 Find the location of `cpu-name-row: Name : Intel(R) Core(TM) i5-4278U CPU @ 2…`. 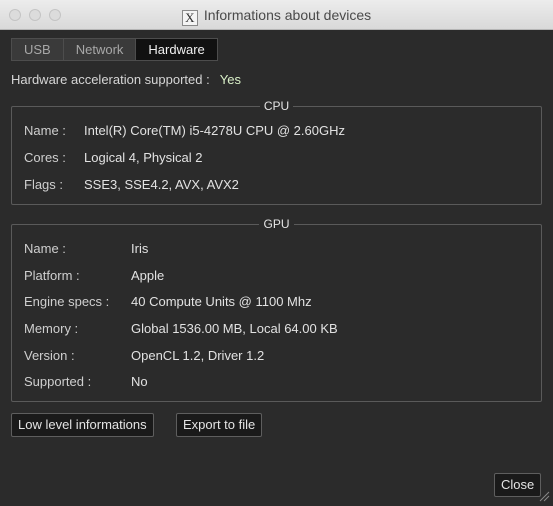

cpu-name-row: Name : Intel(R) Core(TM) i5-4278U CPU @ 2… is located at coordinates (184, 130).